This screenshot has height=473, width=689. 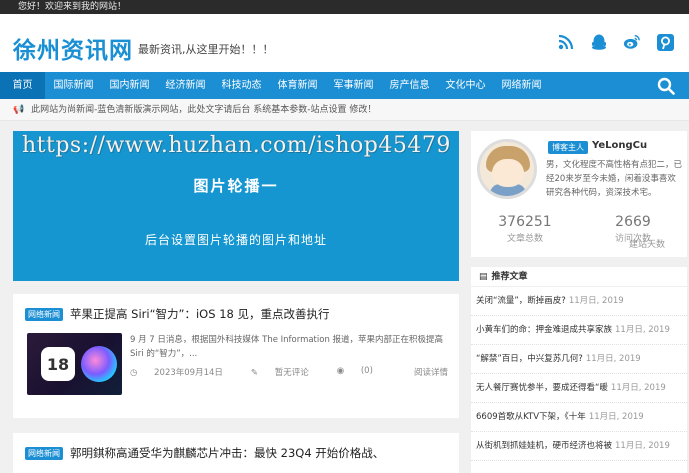 What do you see at coordinates (579, 330) in the screenshot?
I see `list-item: 小黄车们的命：押金难退成共享家族 11月日, 2019` at bounding box center [579, 330].